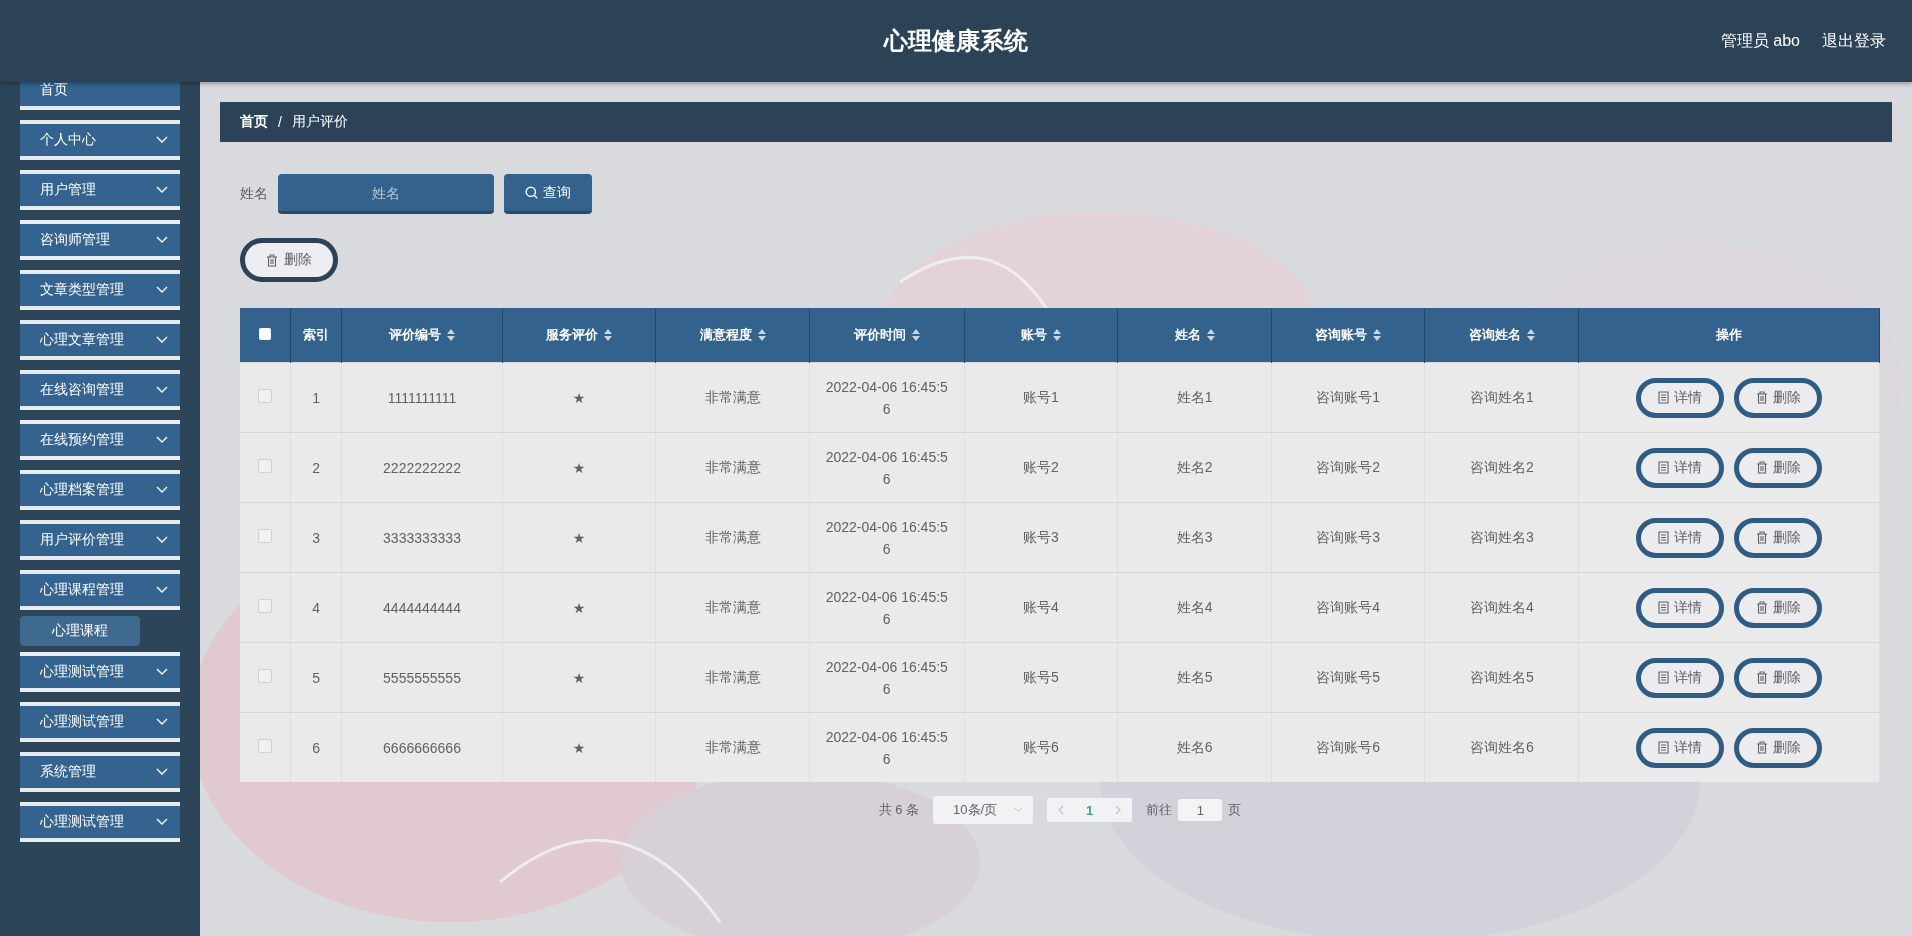  I want to click on table-cell: 姓名4, so click(1194, 606).